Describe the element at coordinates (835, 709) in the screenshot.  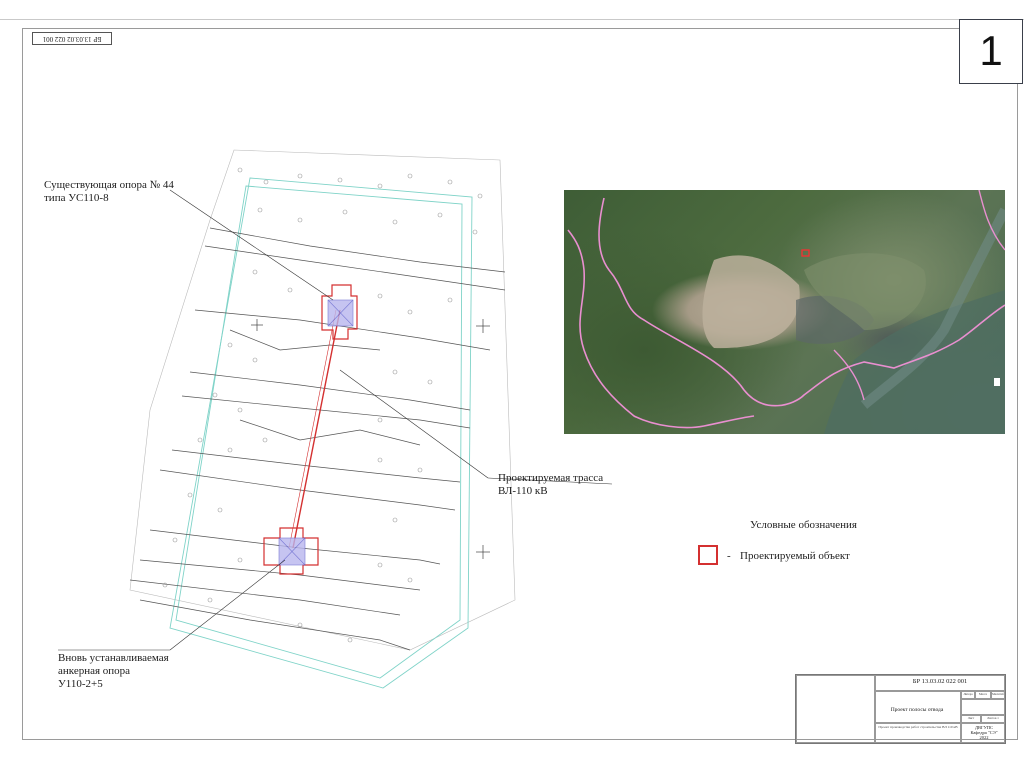
I see `title-block-signatures` at that location.